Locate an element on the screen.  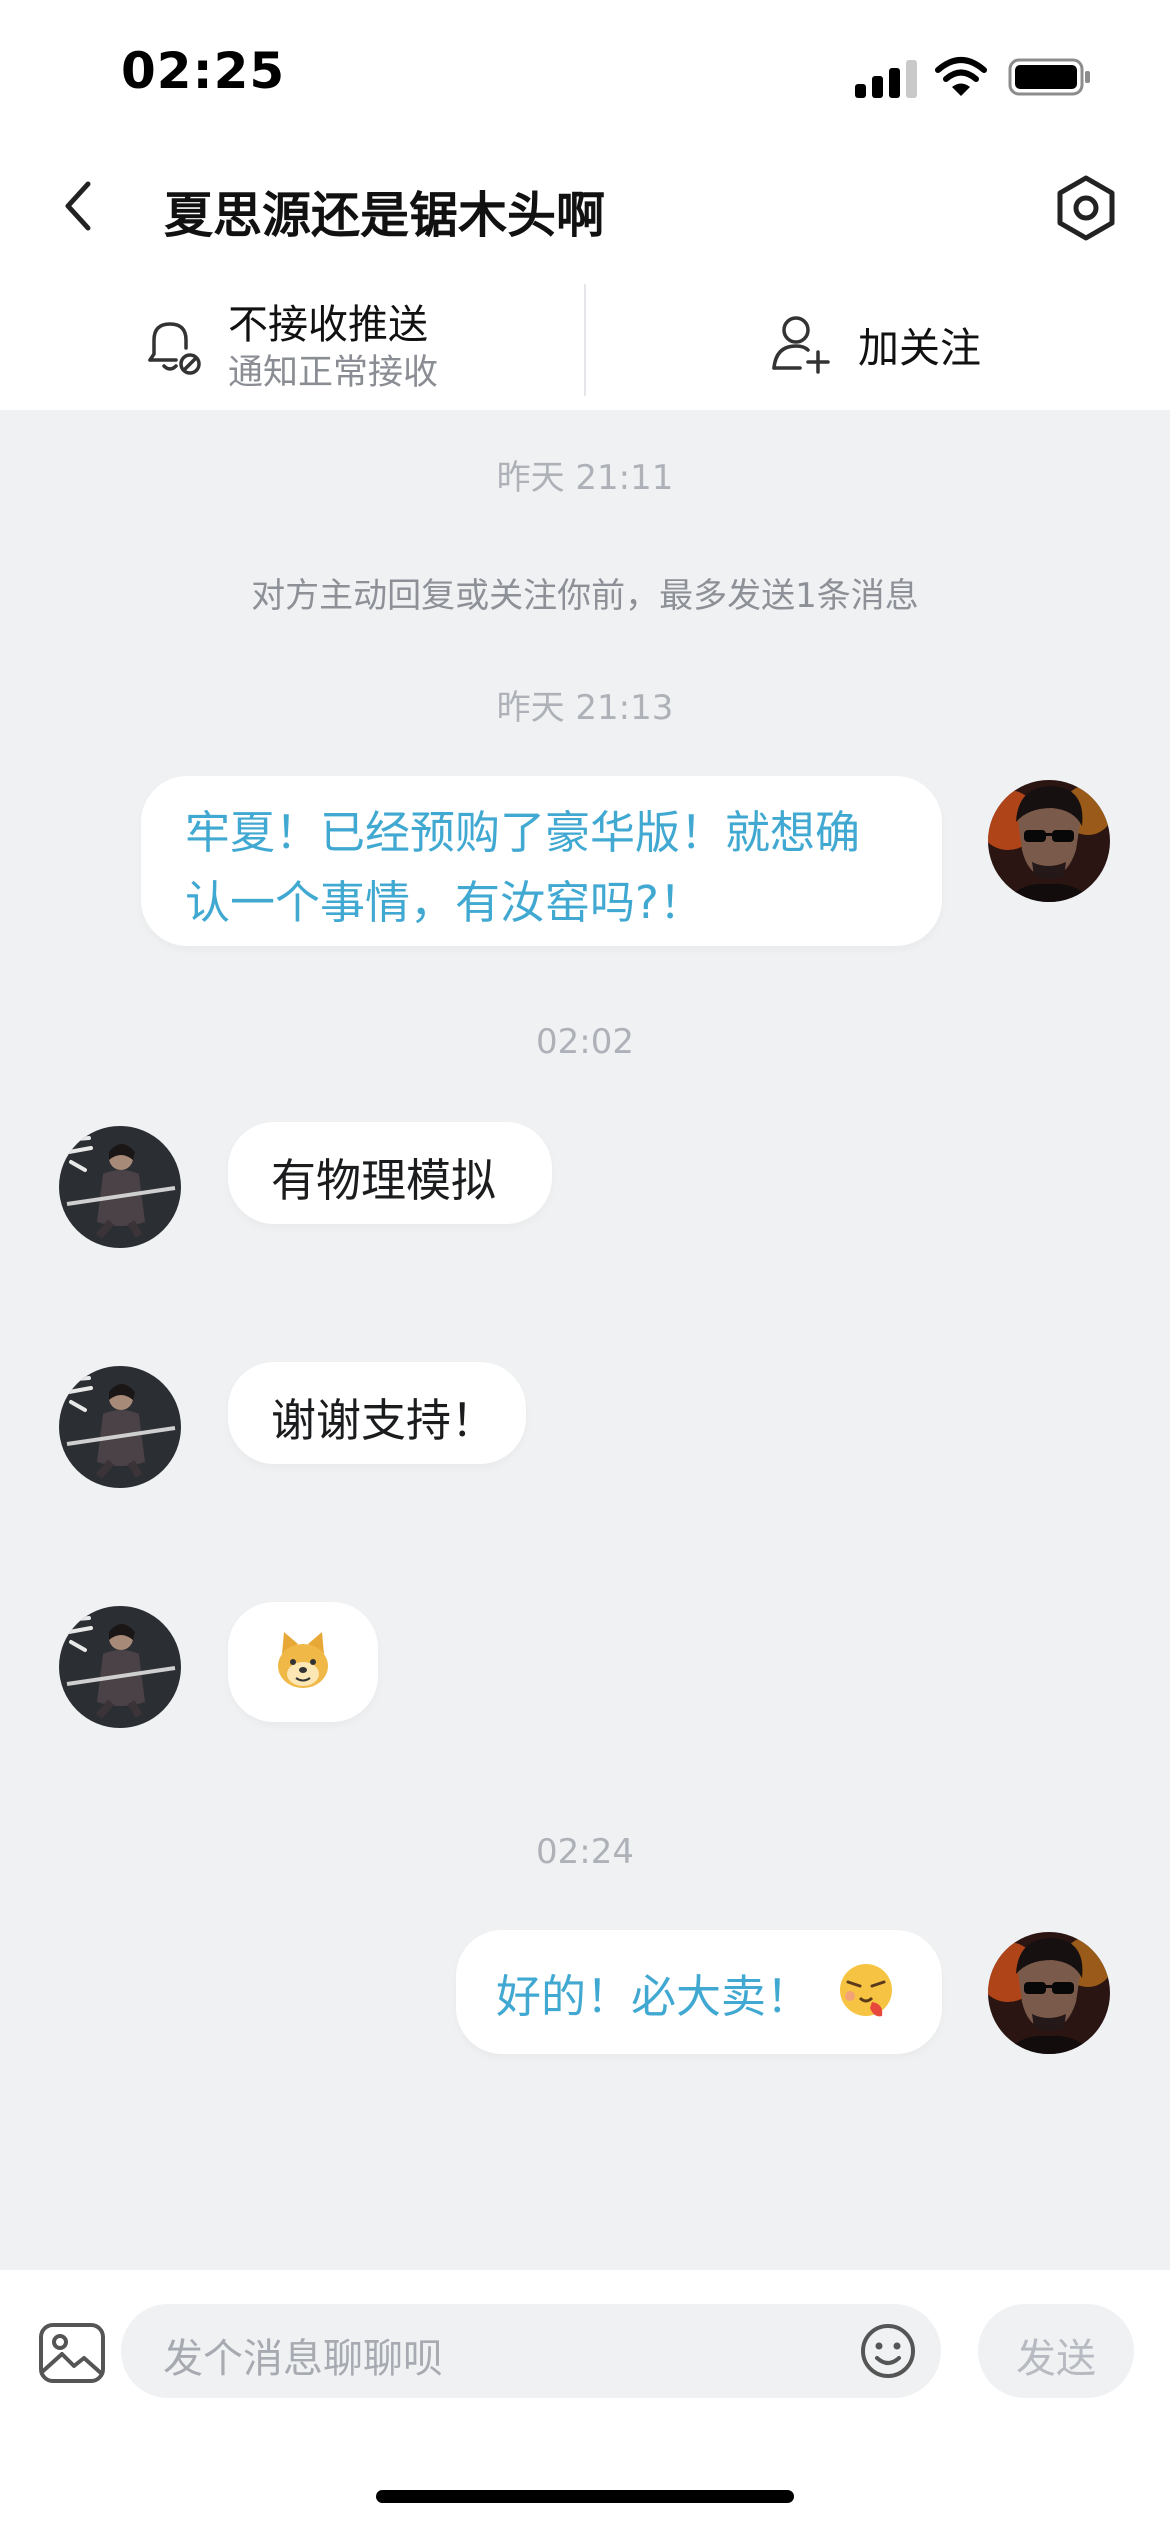
image-picker-icon is located at coordinates (72, 2353).